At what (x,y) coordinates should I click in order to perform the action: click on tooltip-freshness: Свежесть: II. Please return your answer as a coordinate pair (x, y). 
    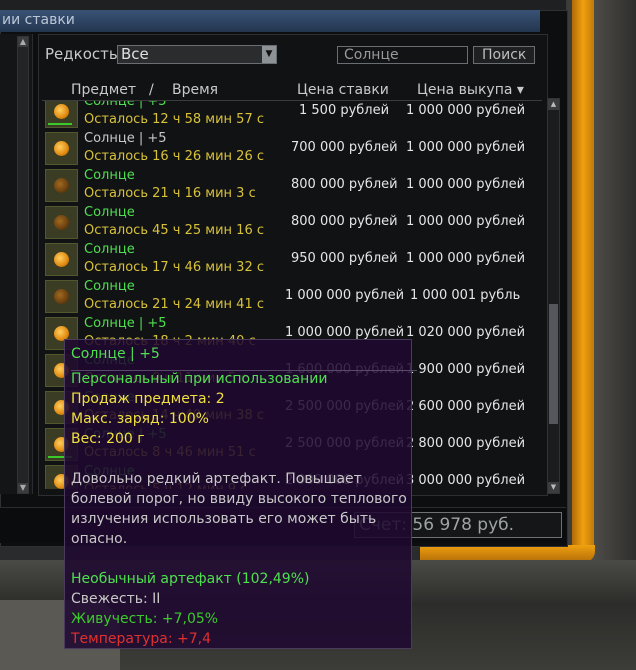
    Looking at the image, I should click on (116, 599).